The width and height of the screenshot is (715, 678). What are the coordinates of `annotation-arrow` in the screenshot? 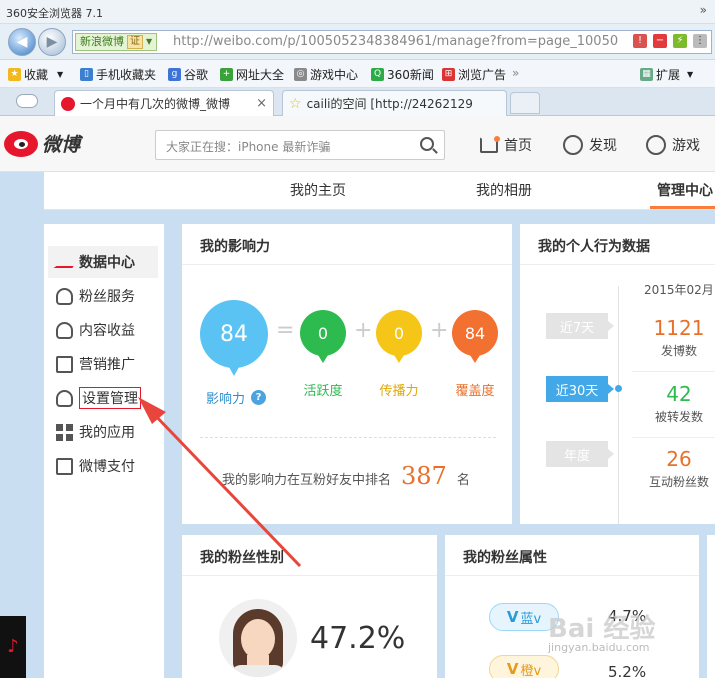 It's located at (220, 482).